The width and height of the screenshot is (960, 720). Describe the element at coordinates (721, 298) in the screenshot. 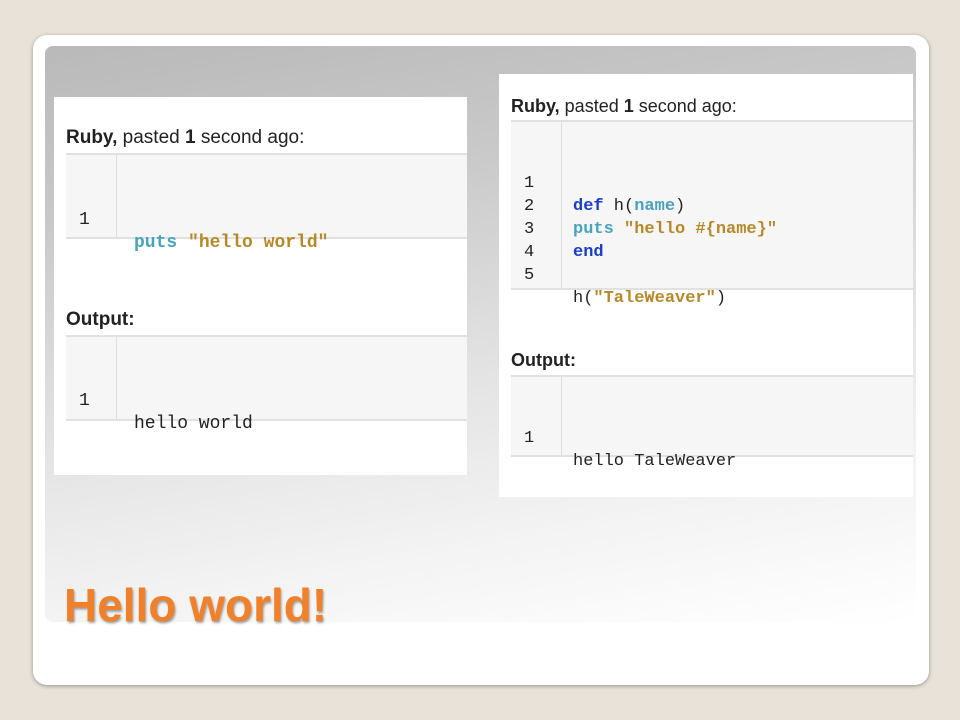

I see `punctuation: )` at that location.